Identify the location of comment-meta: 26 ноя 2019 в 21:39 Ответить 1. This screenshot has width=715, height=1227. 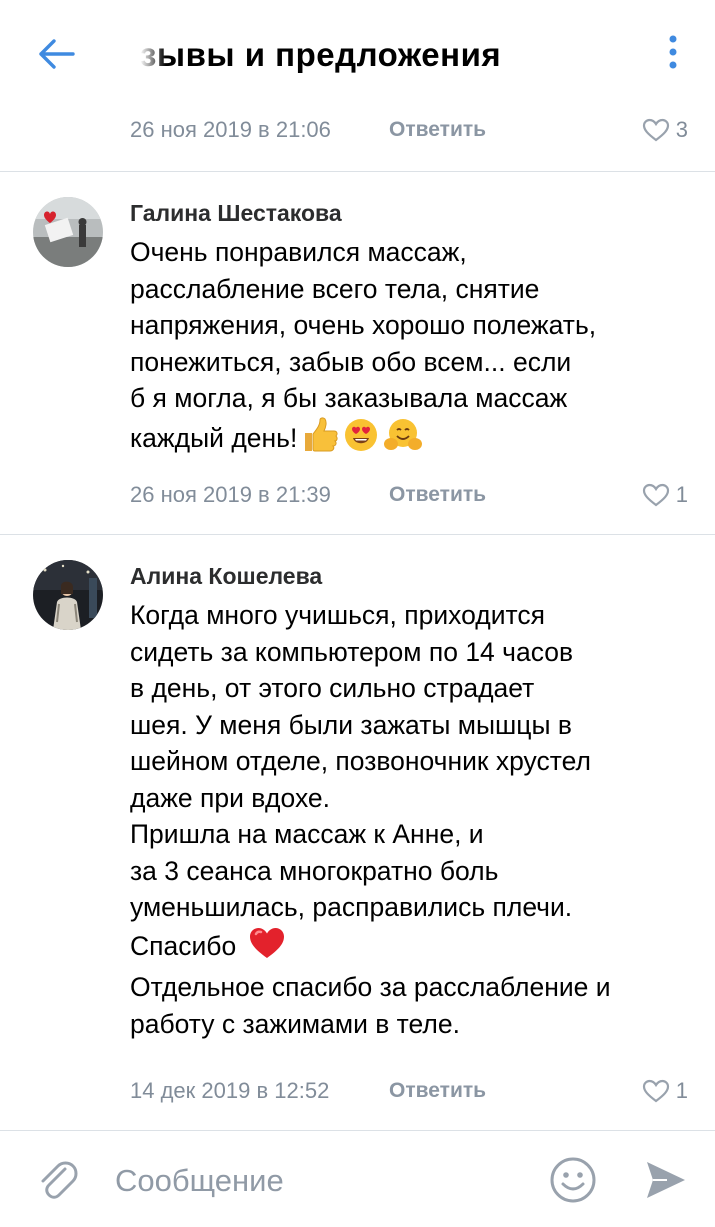
(415, 495).